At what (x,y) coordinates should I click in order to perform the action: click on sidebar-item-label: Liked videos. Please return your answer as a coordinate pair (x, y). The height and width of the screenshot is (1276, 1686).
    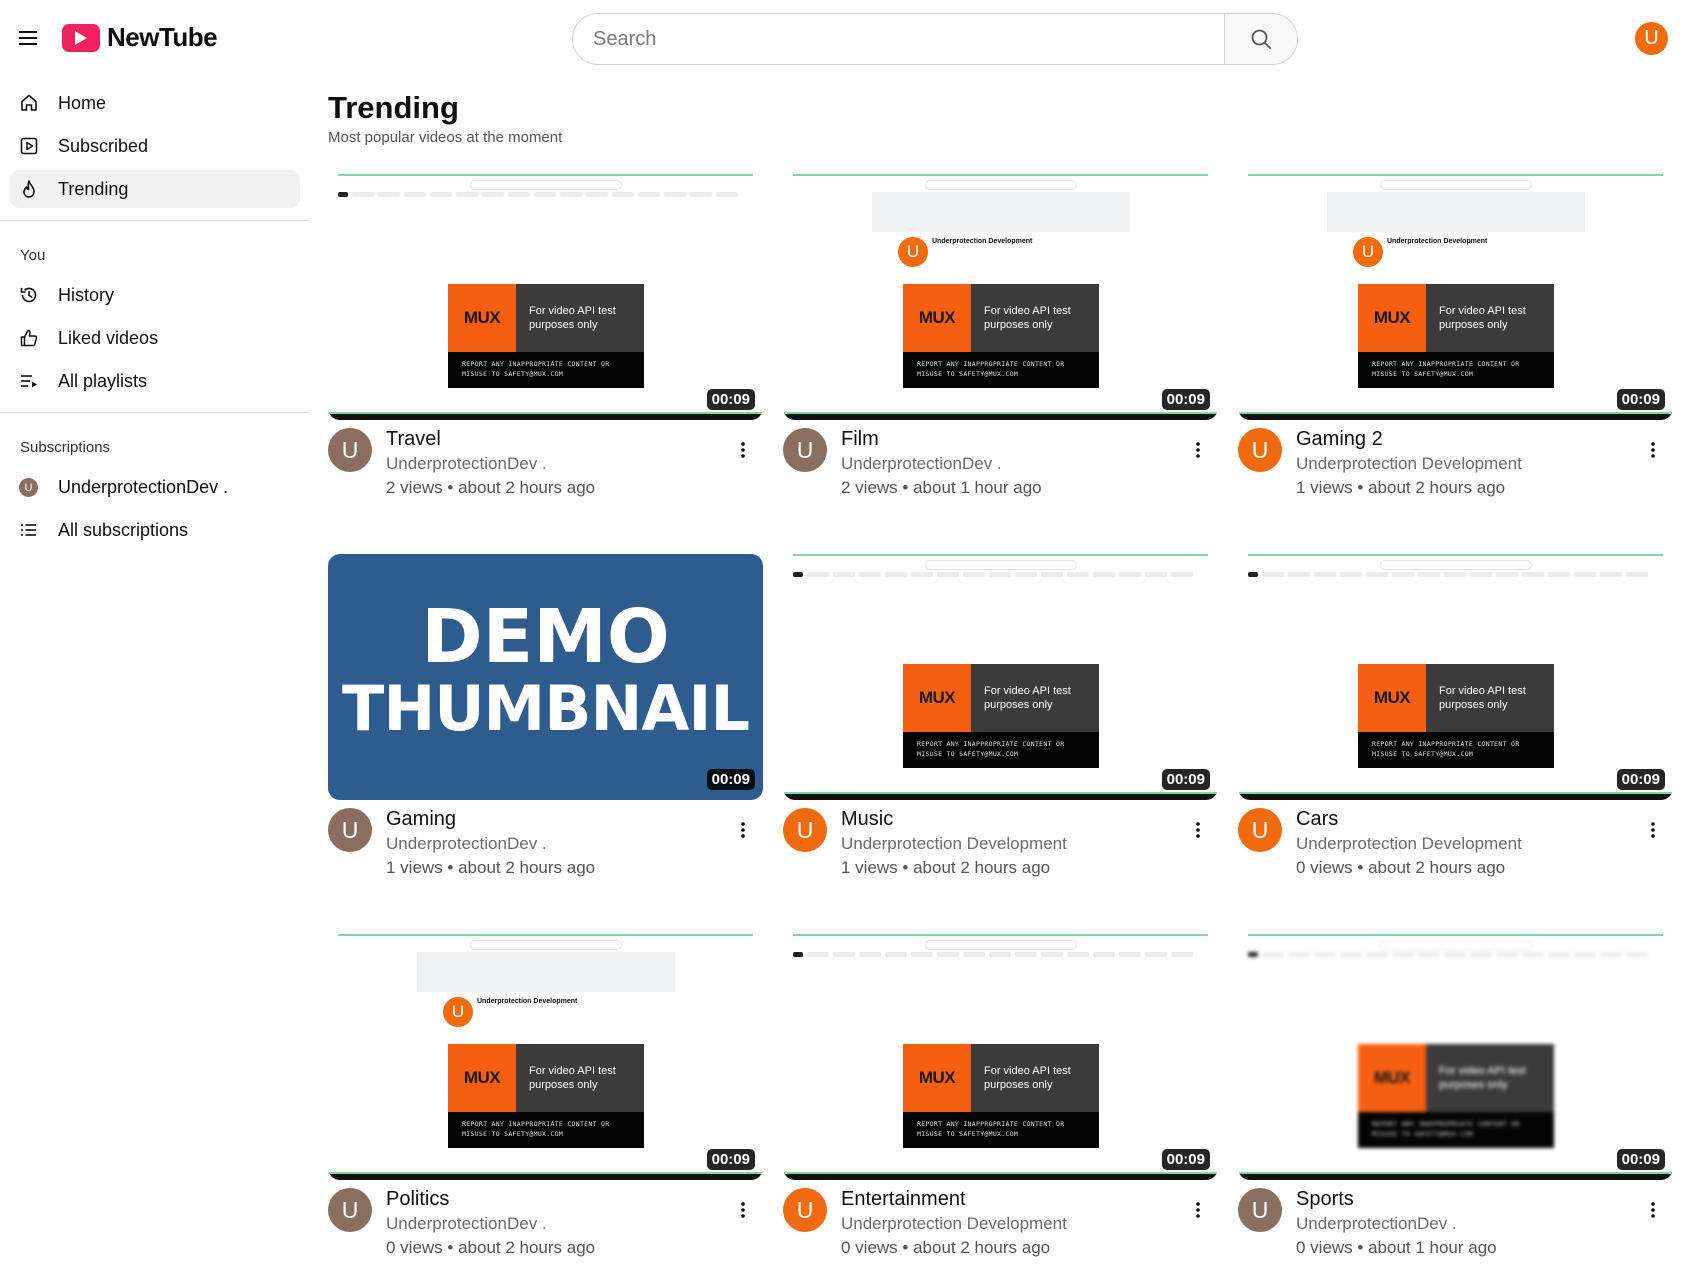
    Looking at the image, I should click on (108, 337).